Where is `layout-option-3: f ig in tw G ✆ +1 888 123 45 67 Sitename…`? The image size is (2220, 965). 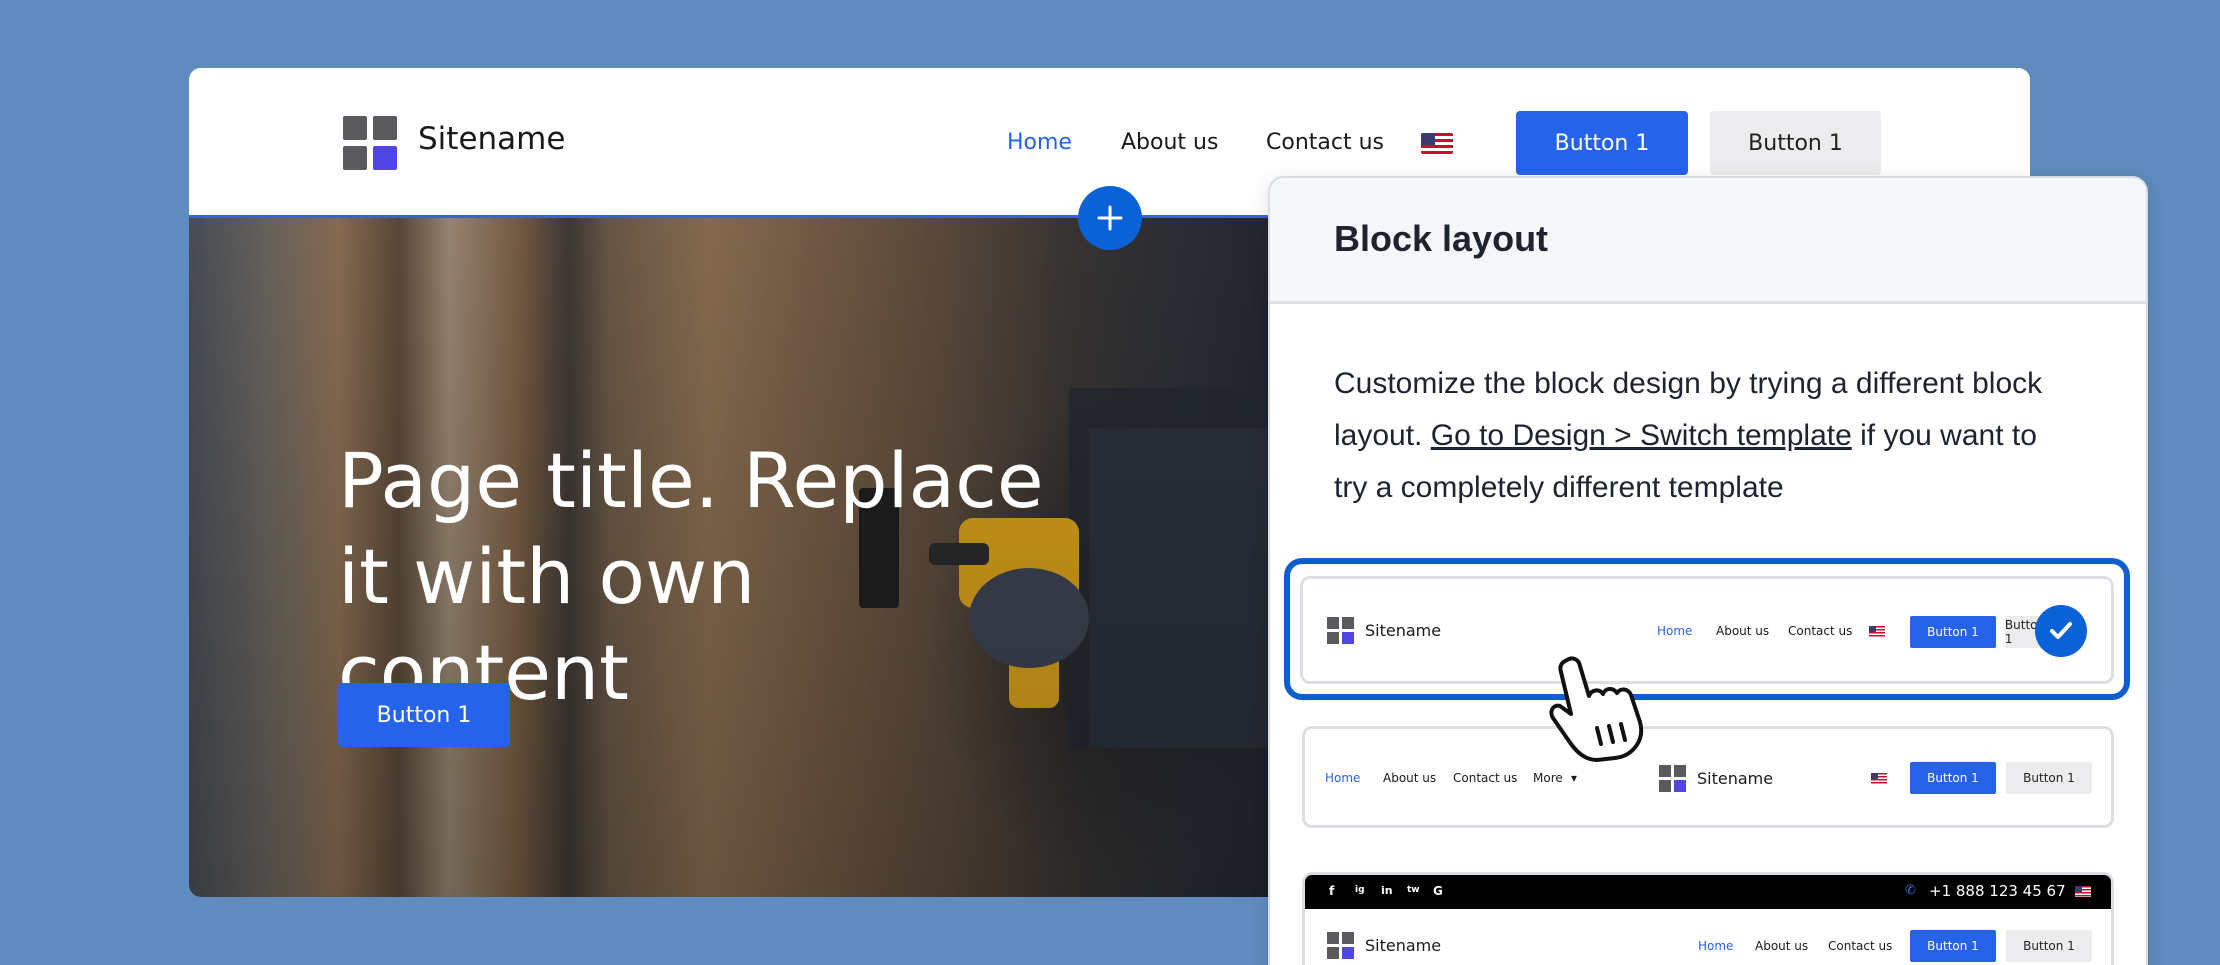 layout-option-3: f ig in tw G ✆ +1 888 123 45 67 Sitename… is located at coordinates (1708, 918).